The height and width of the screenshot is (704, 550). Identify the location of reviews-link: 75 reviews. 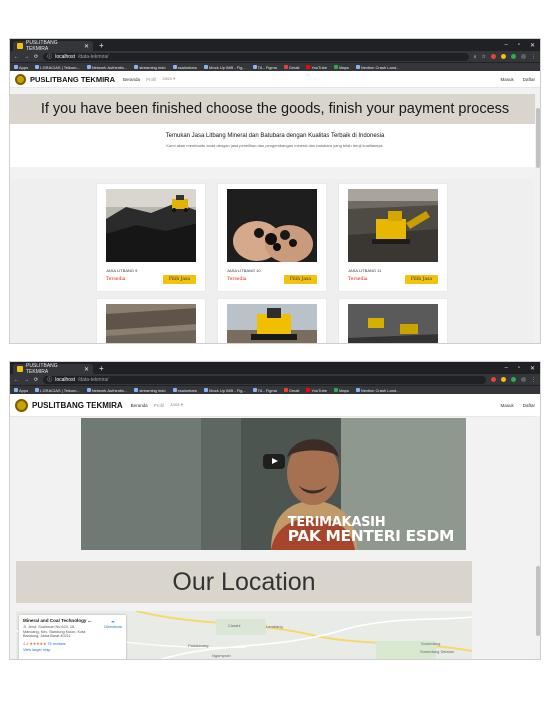
(56, 644).